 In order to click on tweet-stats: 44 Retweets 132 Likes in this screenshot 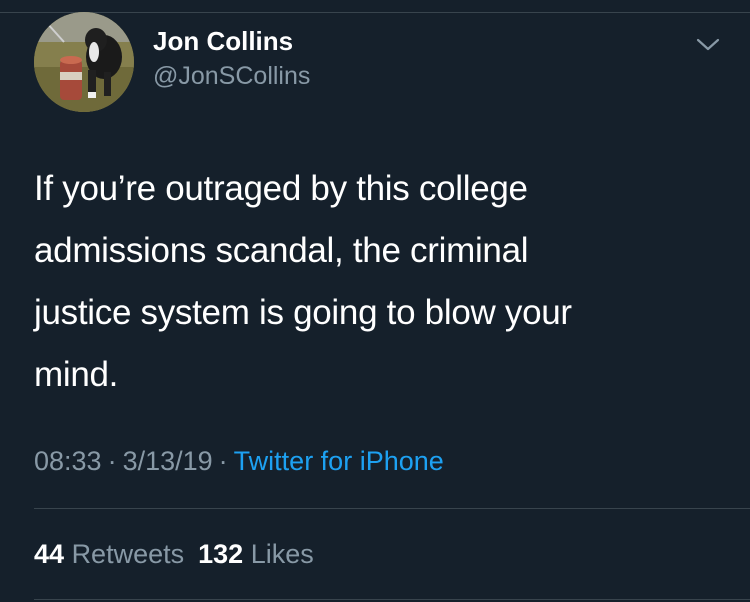, I will do `click(174, 554)`.